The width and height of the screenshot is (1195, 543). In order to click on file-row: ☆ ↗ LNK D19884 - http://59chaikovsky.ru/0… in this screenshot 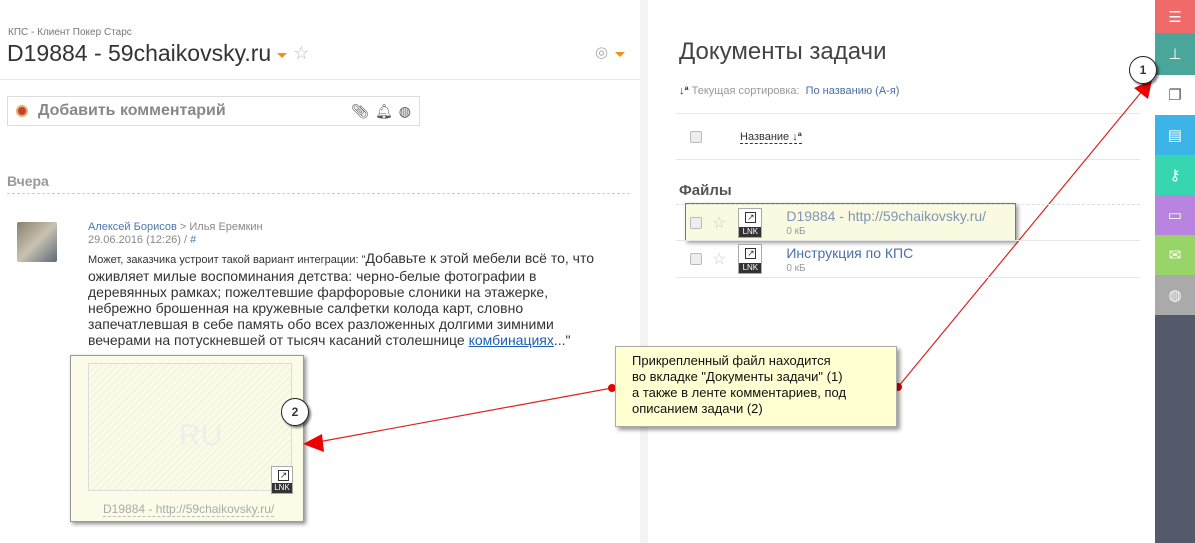, I will do `click(908, 222)`.